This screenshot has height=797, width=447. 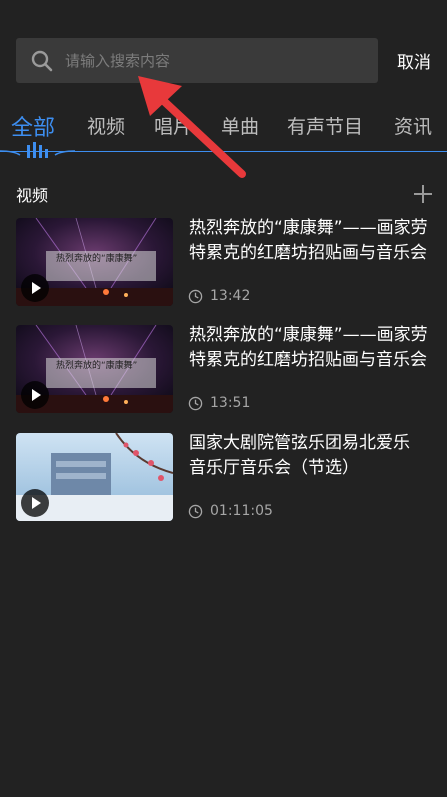 I want to click on tab-news: 资讯, so click(x=413, y=125).